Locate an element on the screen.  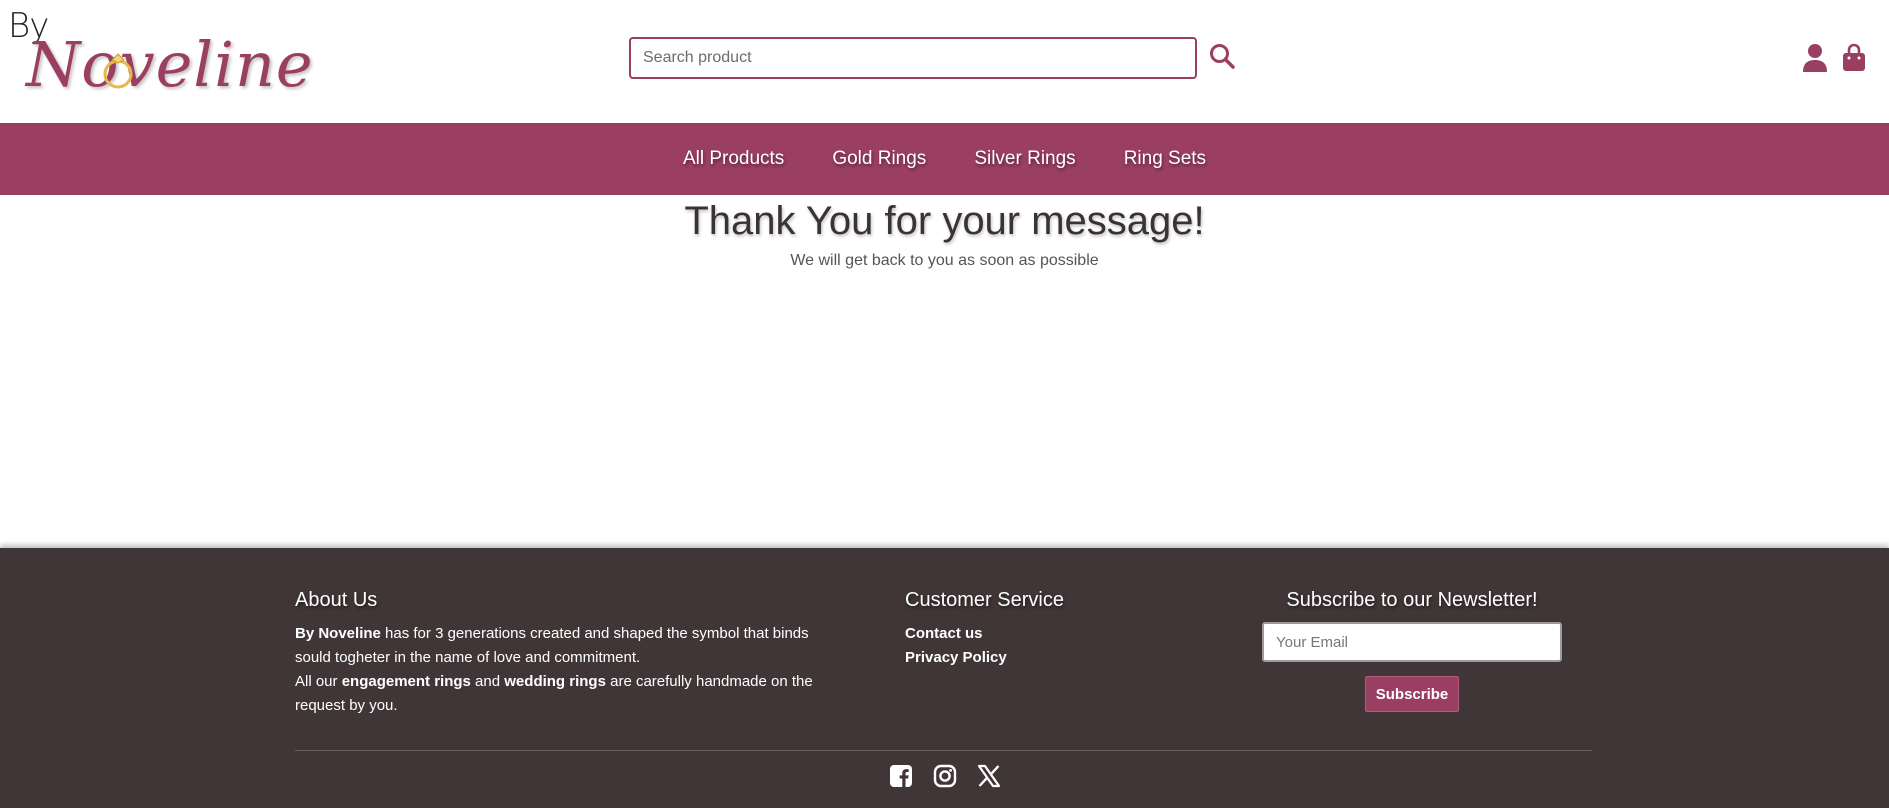
logo-name-text: Noveline is located at coordinates (170, 64).